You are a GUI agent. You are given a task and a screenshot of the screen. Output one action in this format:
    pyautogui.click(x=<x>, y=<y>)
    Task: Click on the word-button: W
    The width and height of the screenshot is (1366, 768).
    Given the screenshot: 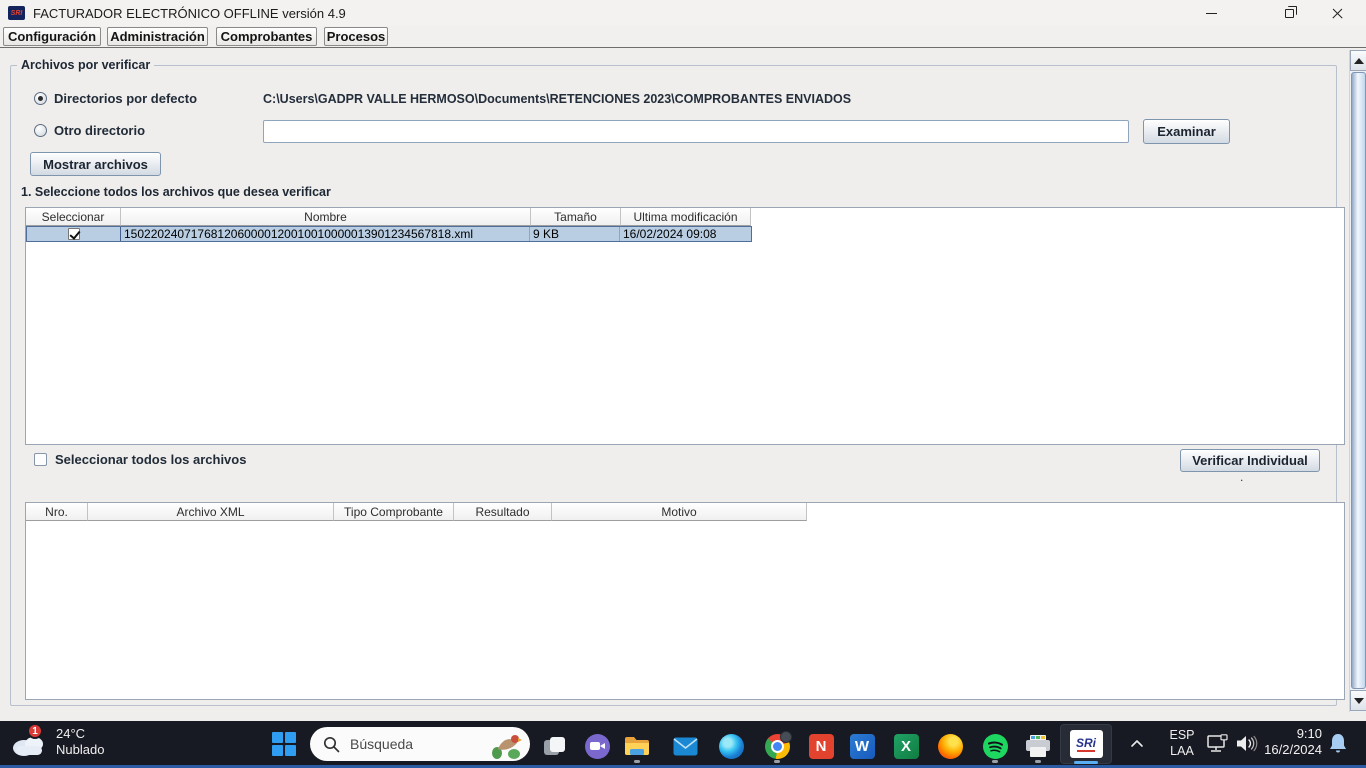 What is the action you would take?
    pyautogui.click(x=862, y=746)
    